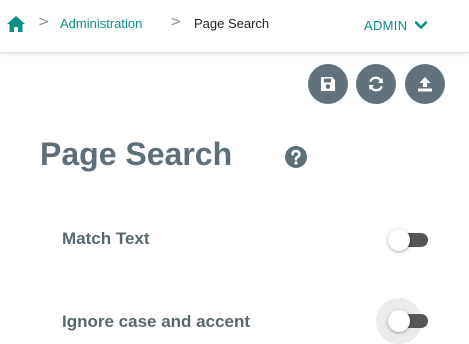 The width and height of the screenshot is (469, 344). Describe the element at coordinates (101, 23) in the screenshot. I see `breadcrumb-link-administration: Administration` at that location.